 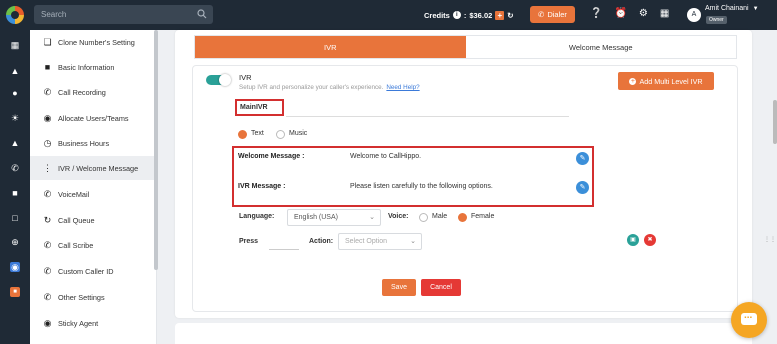 I want to click on search-icon, so click(x=202, y=14).